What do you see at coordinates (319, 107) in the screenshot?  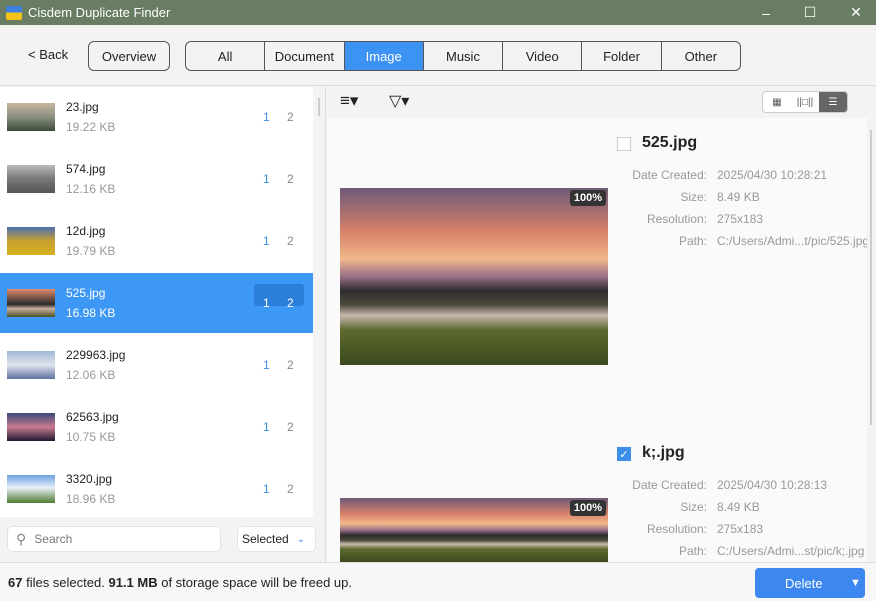 I see `list-scrollbar` at bounding box center [319, 107].